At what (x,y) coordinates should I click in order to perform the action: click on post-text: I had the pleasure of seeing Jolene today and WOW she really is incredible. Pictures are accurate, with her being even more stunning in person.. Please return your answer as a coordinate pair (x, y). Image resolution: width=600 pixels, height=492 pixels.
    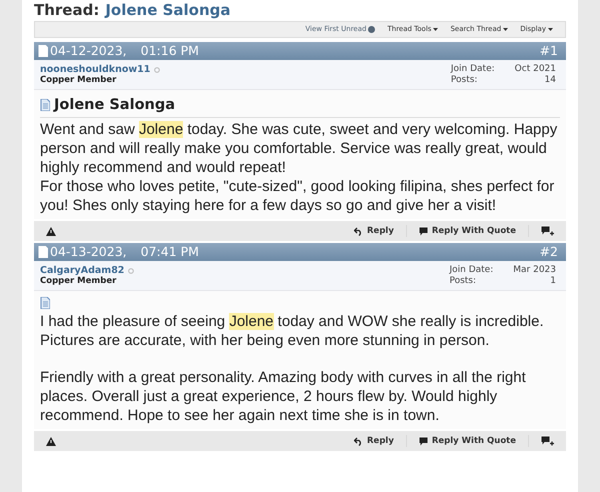
    Looking at the image, I should click on (292, 331).